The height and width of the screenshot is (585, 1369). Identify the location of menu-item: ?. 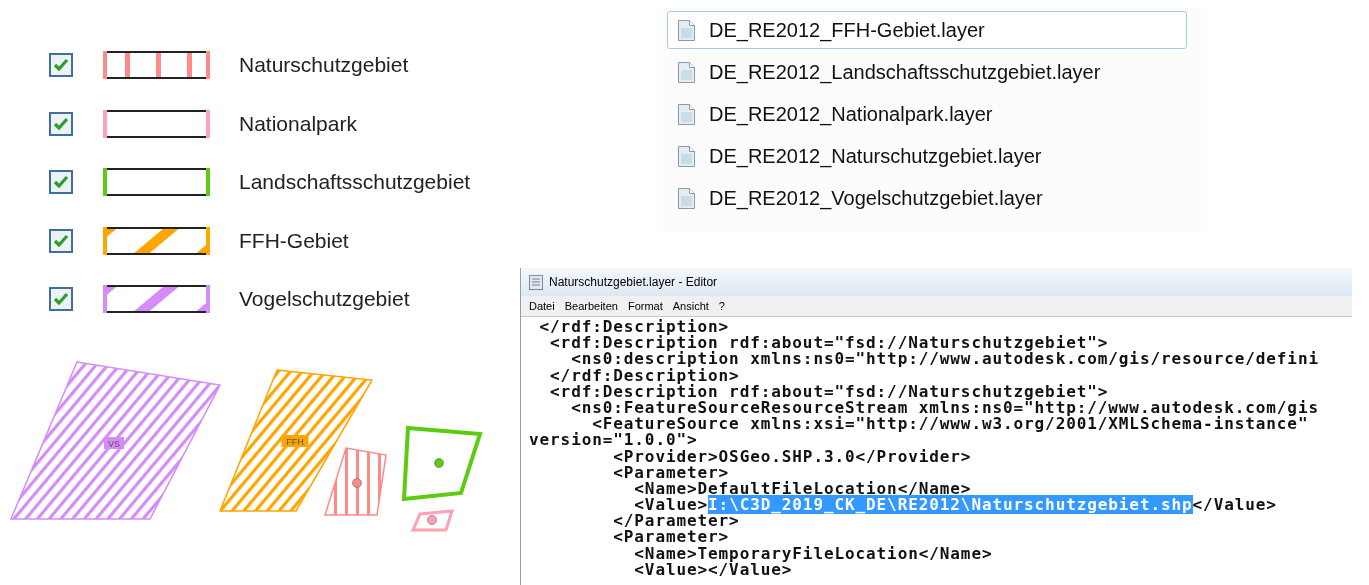
(721, 306).